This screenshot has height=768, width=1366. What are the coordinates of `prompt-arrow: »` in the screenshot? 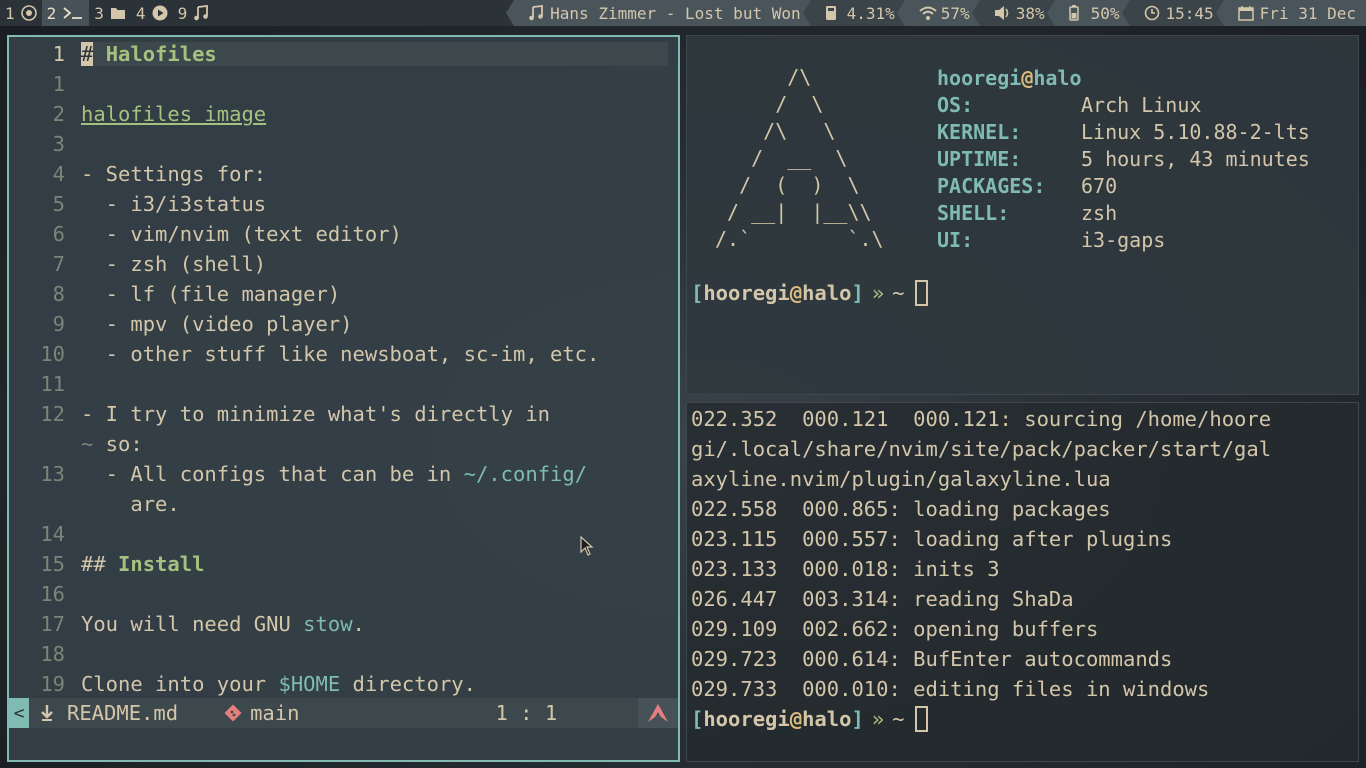 It's located at (878, 293).